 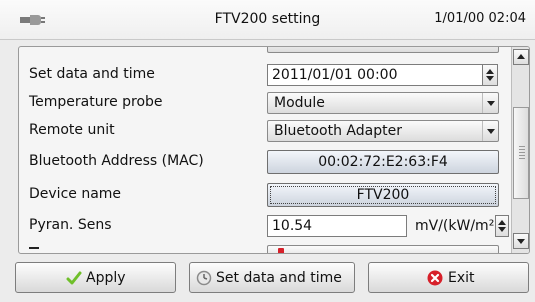 What do you see at coordinates (267, 20) in the screenshot?
I see `title-bar: FTV200 setting 1/01/00 02:04` at bounding box center [267, 20].